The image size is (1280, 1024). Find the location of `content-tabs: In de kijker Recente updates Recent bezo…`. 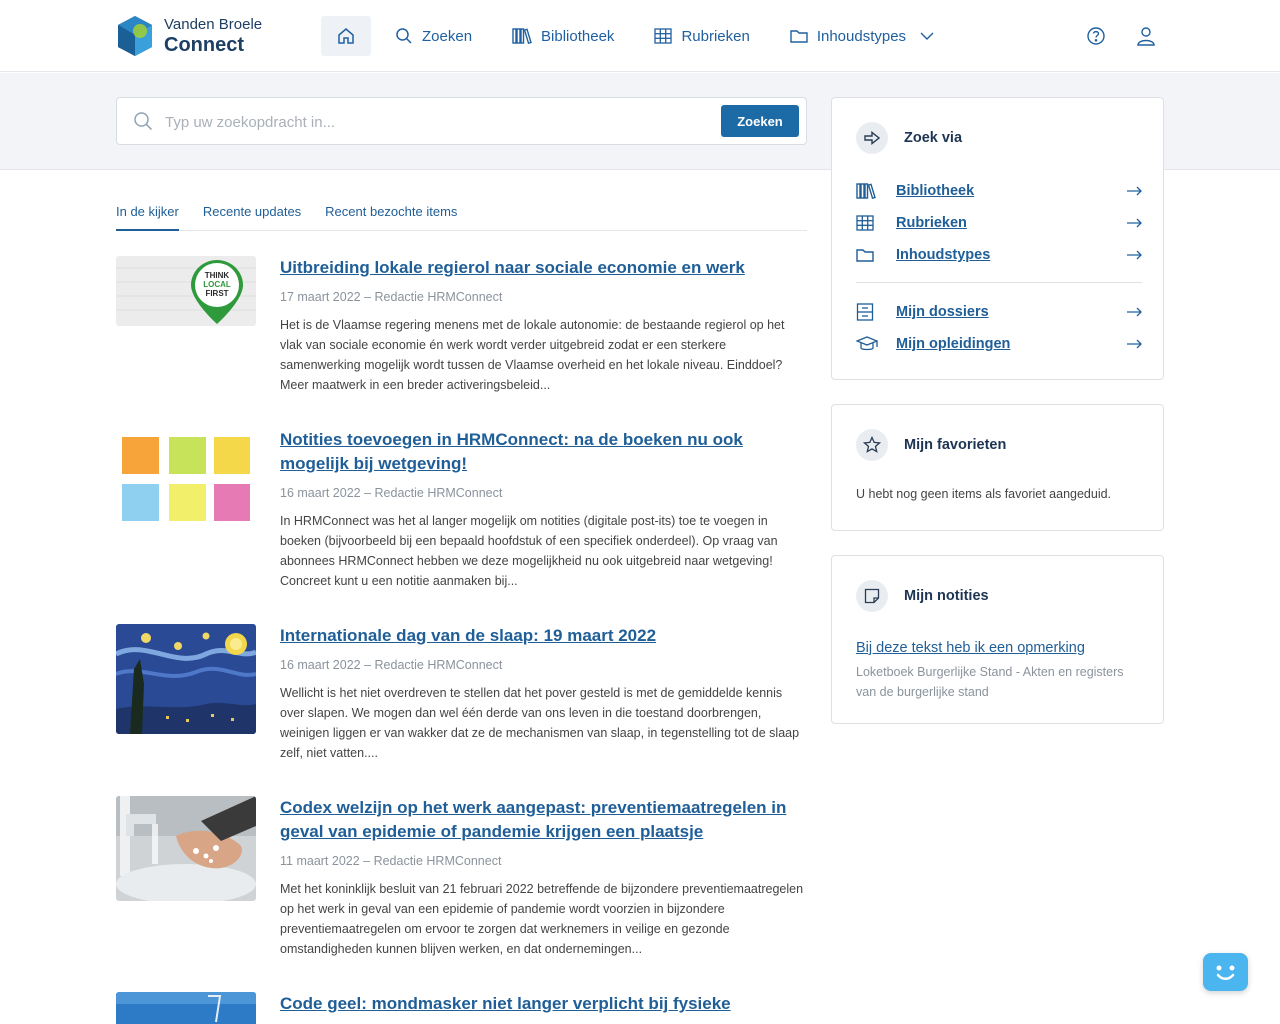

content-tabs: In de kijker Recente updates Recent bezo… is located at coordinates (461, 216).